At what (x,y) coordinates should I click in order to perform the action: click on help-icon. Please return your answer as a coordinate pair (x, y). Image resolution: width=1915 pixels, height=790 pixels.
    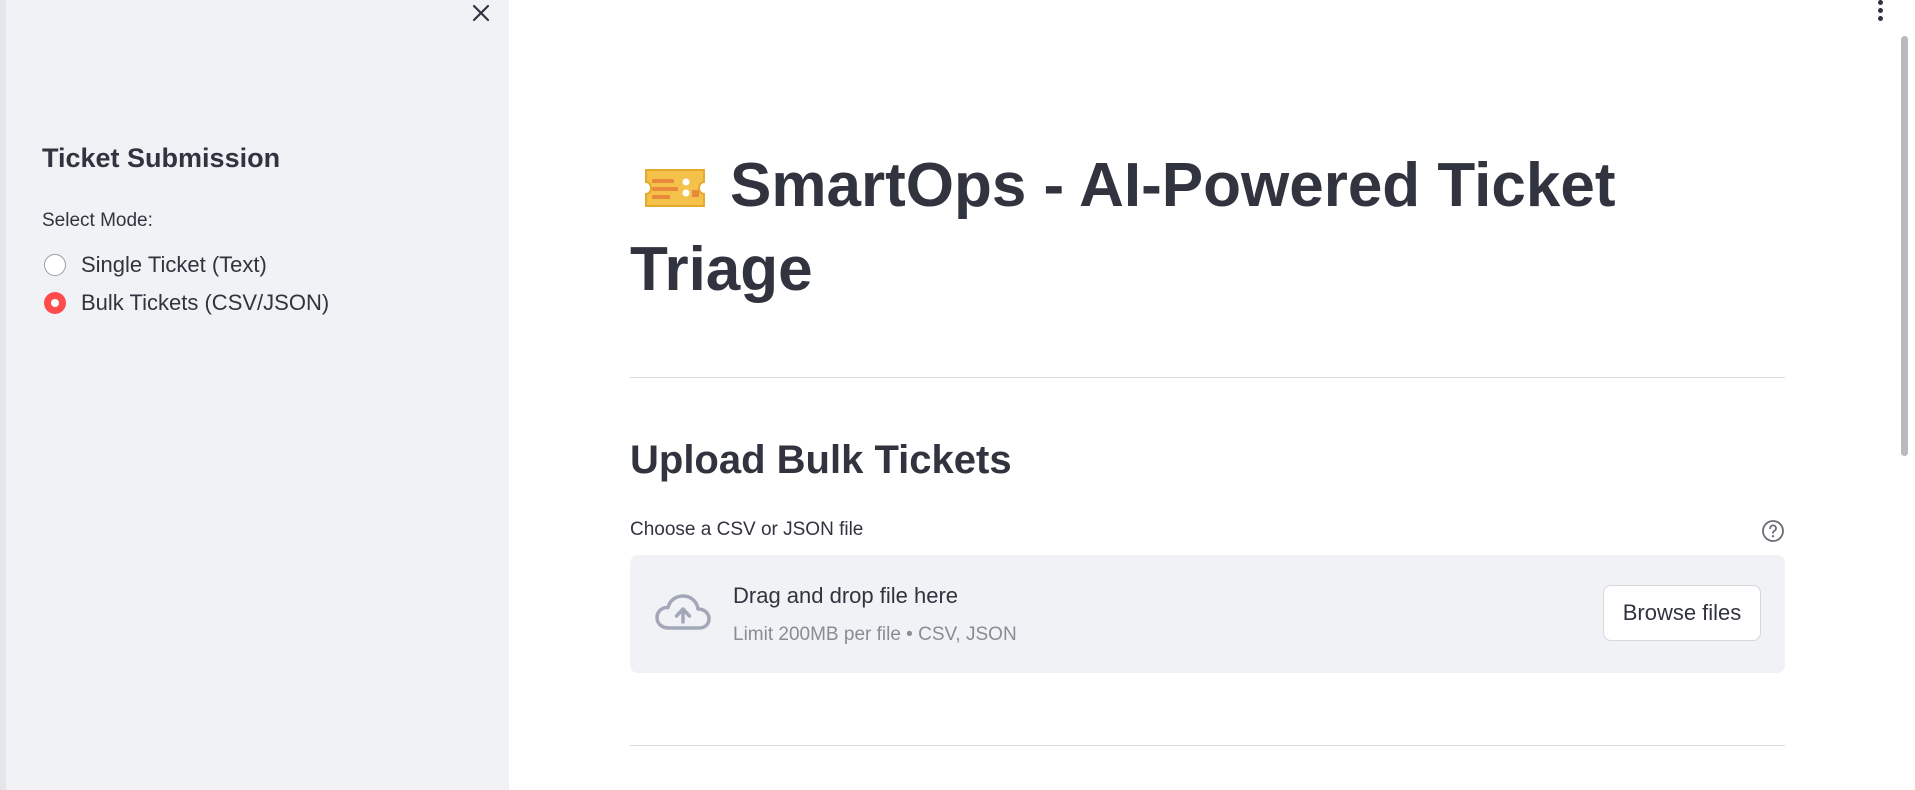
    Looking at the image, I should click on (1773, 531).